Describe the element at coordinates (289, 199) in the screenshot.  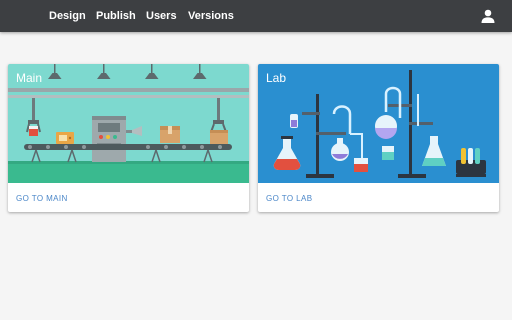
I see `go-to-lab-link: GO TO LAB` at that location.